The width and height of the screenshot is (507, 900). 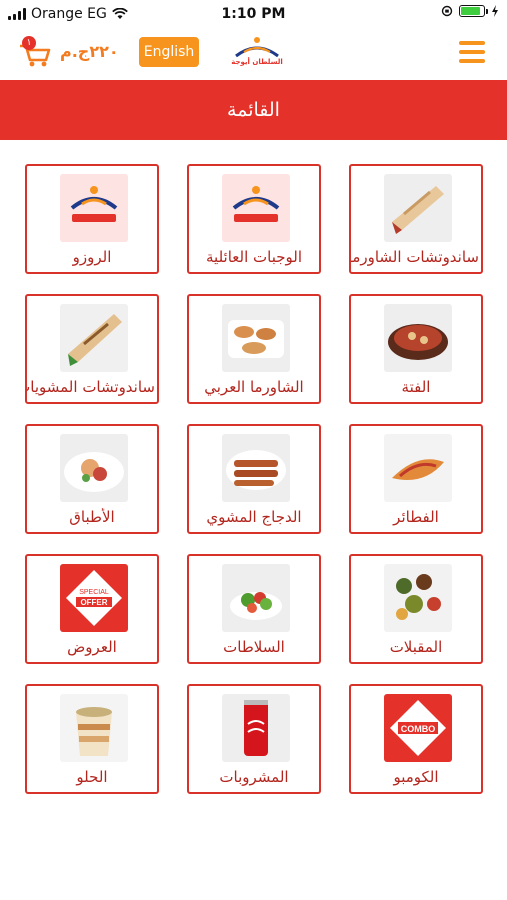 I want to click on status-right, so click(x=470, y=11).